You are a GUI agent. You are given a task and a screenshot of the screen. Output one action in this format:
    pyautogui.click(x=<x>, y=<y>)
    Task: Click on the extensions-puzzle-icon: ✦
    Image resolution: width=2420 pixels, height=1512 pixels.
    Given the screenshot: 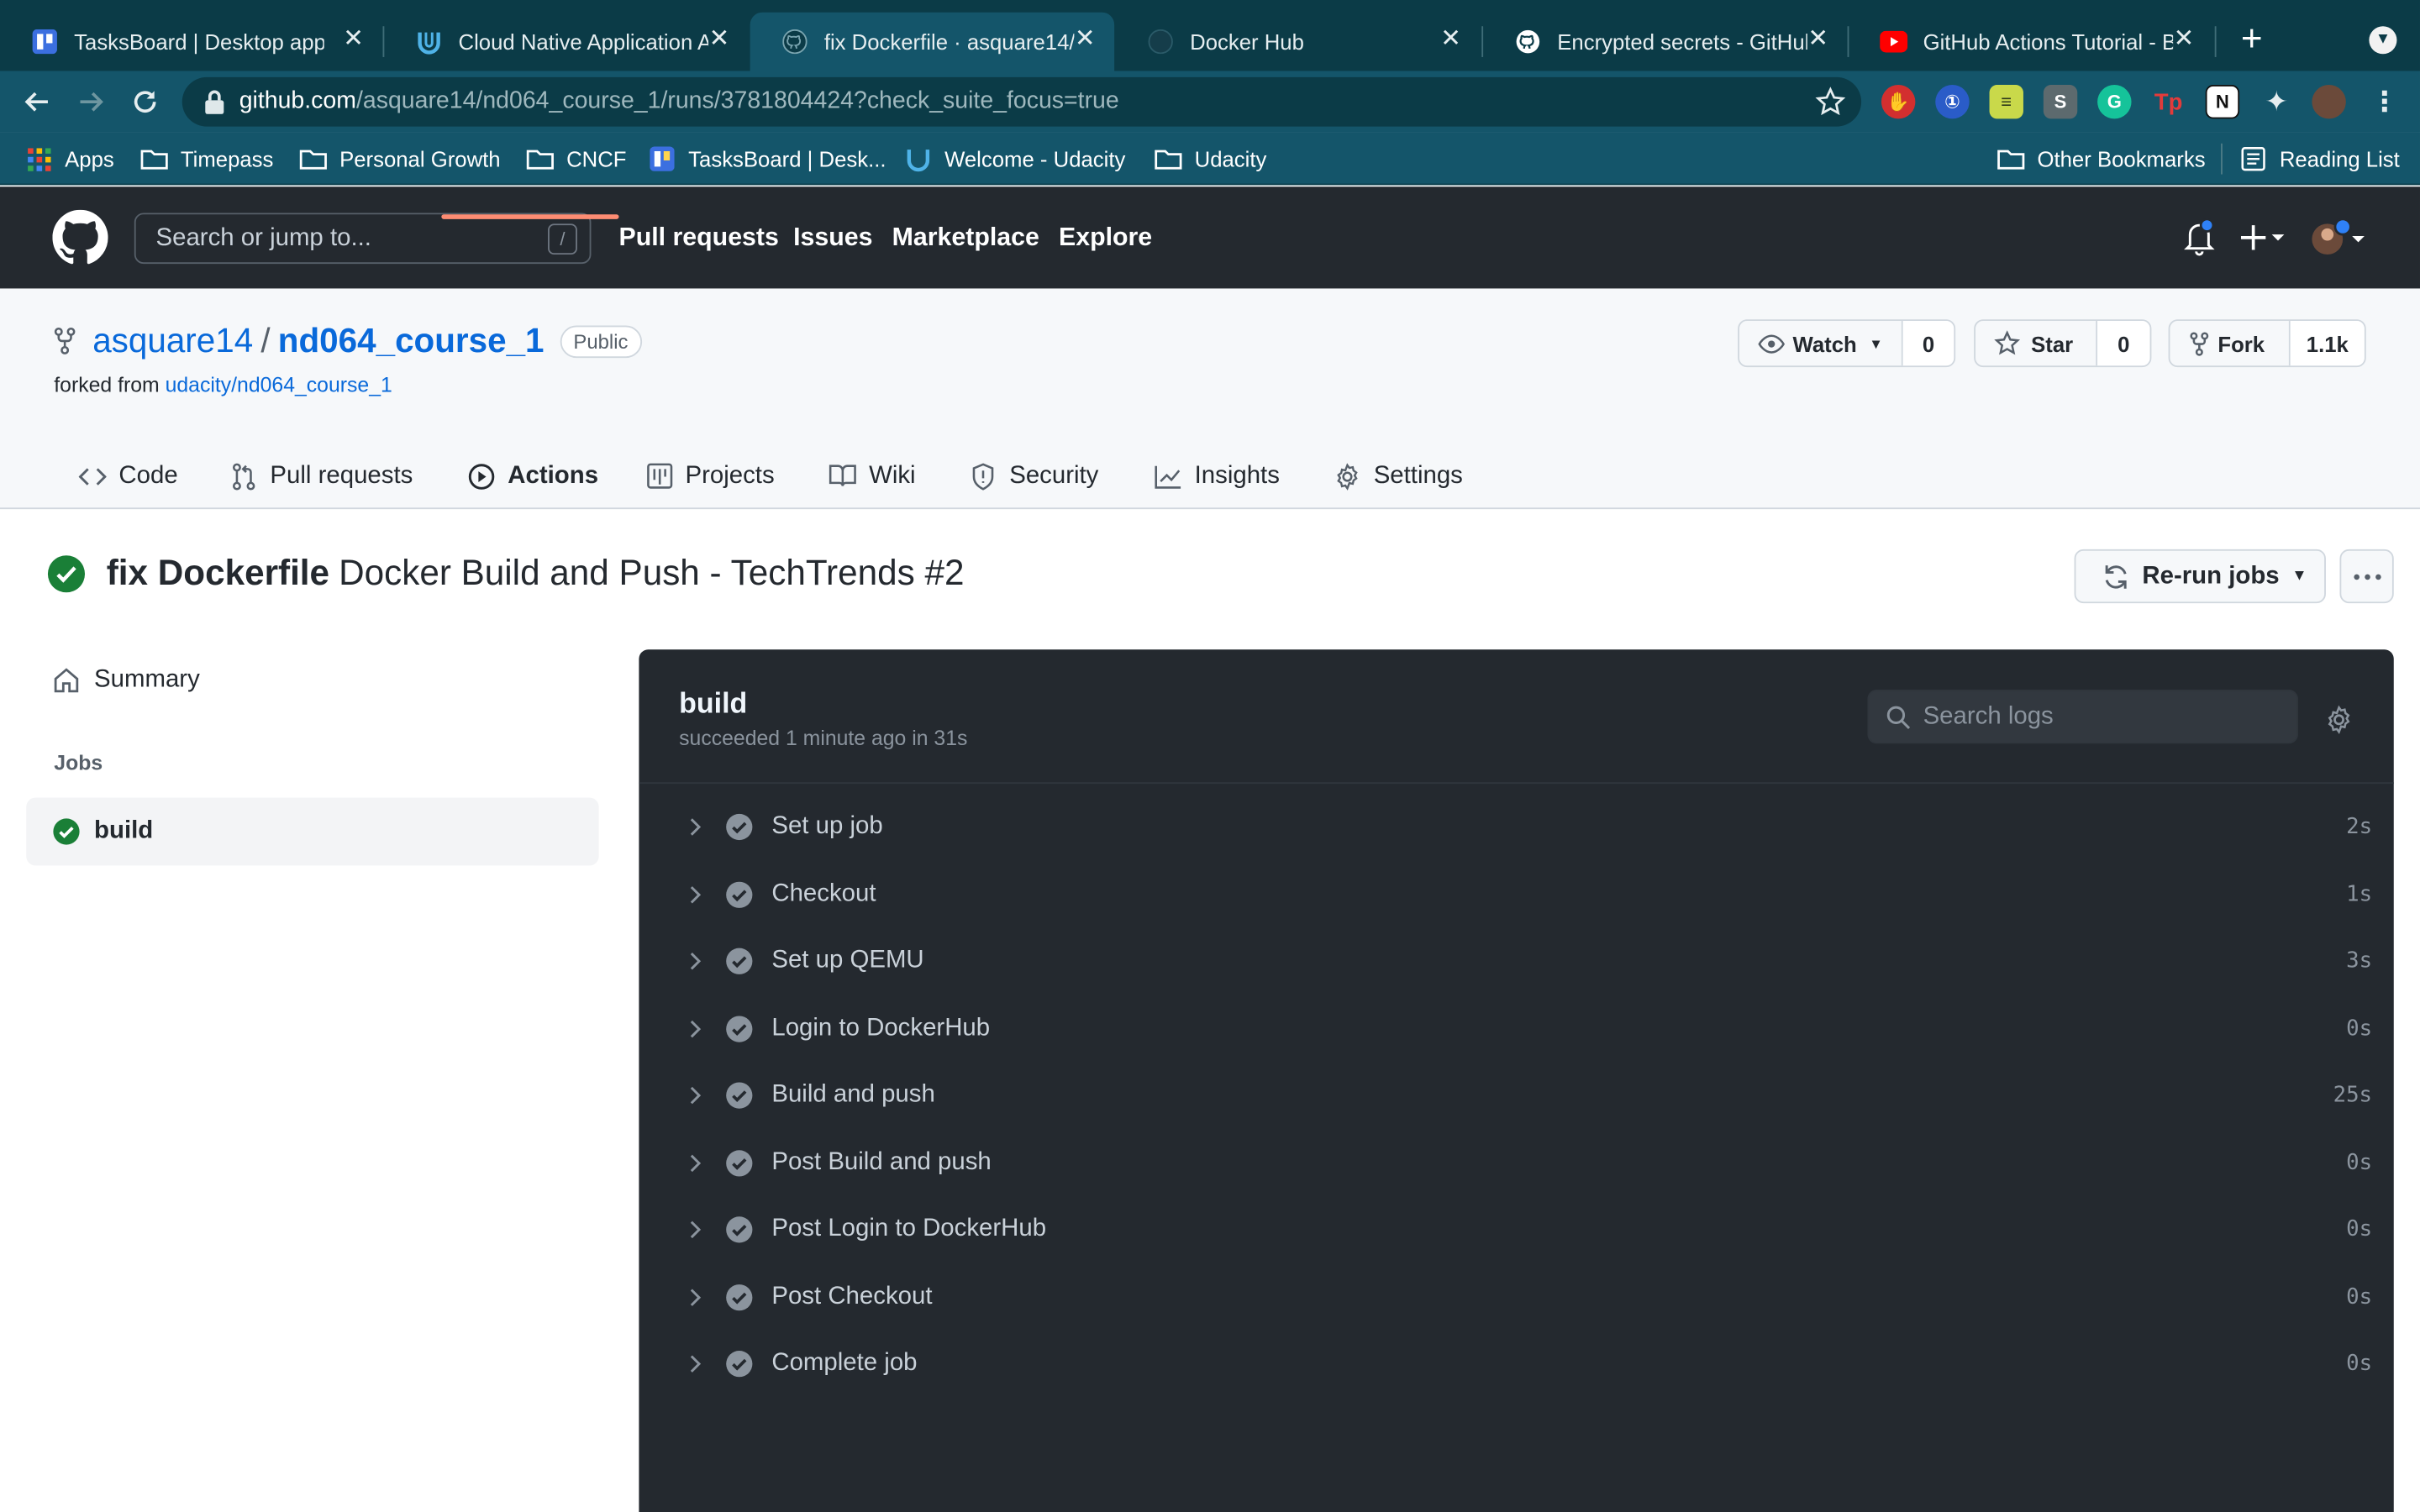 What is the action you would take?
    pyautogui.click(x=2276, y=101)
    